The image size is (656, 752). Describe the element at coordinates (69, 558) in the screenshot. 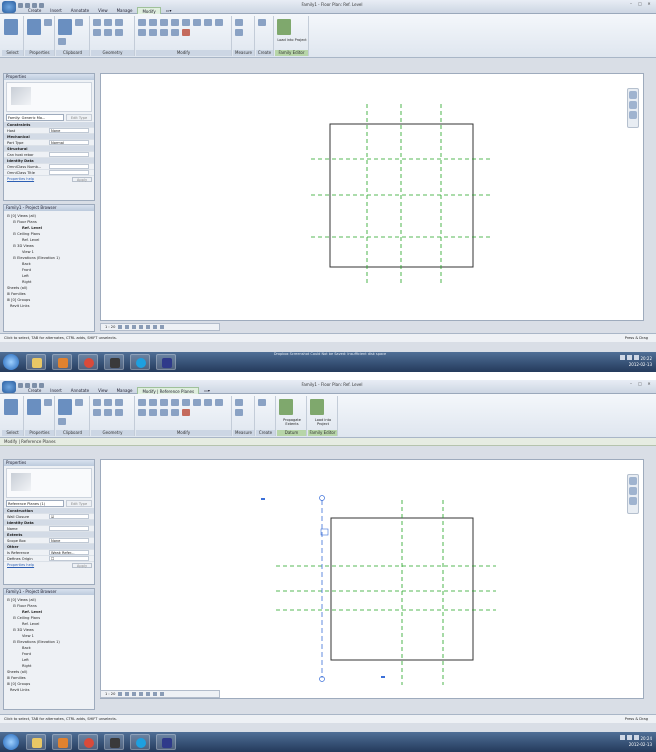

I see `property-value-field: ☐` at that location.